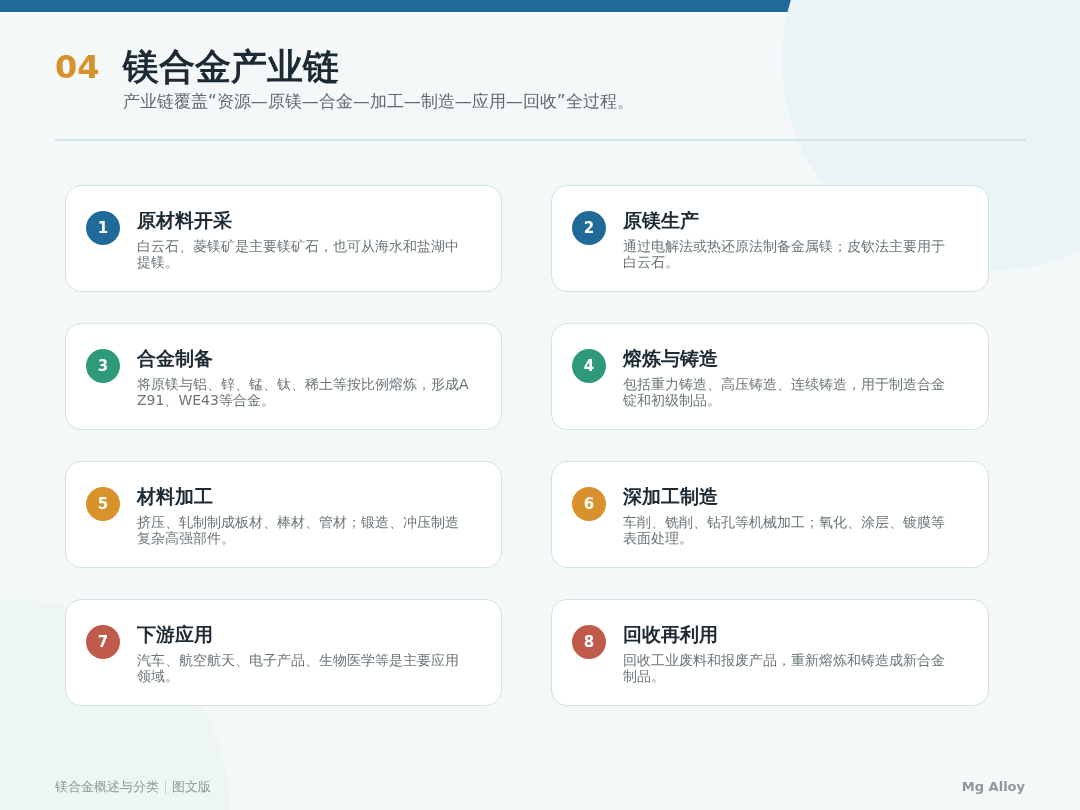 Image resolution: width=1080 pixels, height=810 pixels. What do you see at coordinates (231, 67) in the screenshot?
I see `page-title: 镁合金产业链` at bounding box center [231, 67].